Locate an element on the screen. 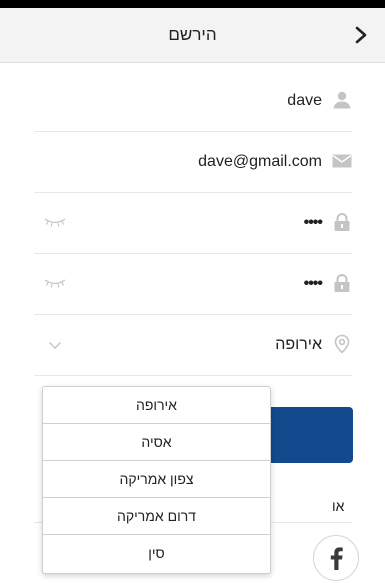 Image resolution: width=385 pixels, height=583 pixels. name-field: dave is located at coordinates (193, 101).